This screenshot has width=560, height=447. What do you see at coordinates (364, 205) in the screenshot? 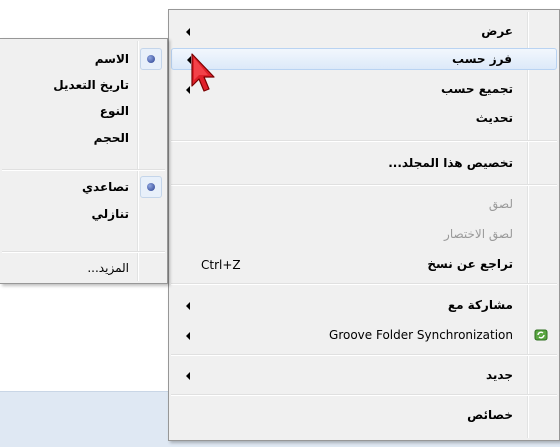
I see `menu-item-paste: لصق` at bounding box center [364, 205].